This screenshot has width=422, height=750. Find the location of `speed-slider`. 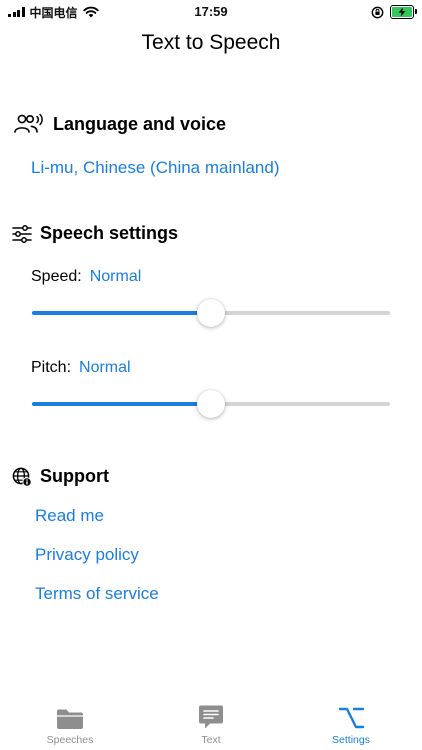

speed-slider is located at coordinates (211, 313).